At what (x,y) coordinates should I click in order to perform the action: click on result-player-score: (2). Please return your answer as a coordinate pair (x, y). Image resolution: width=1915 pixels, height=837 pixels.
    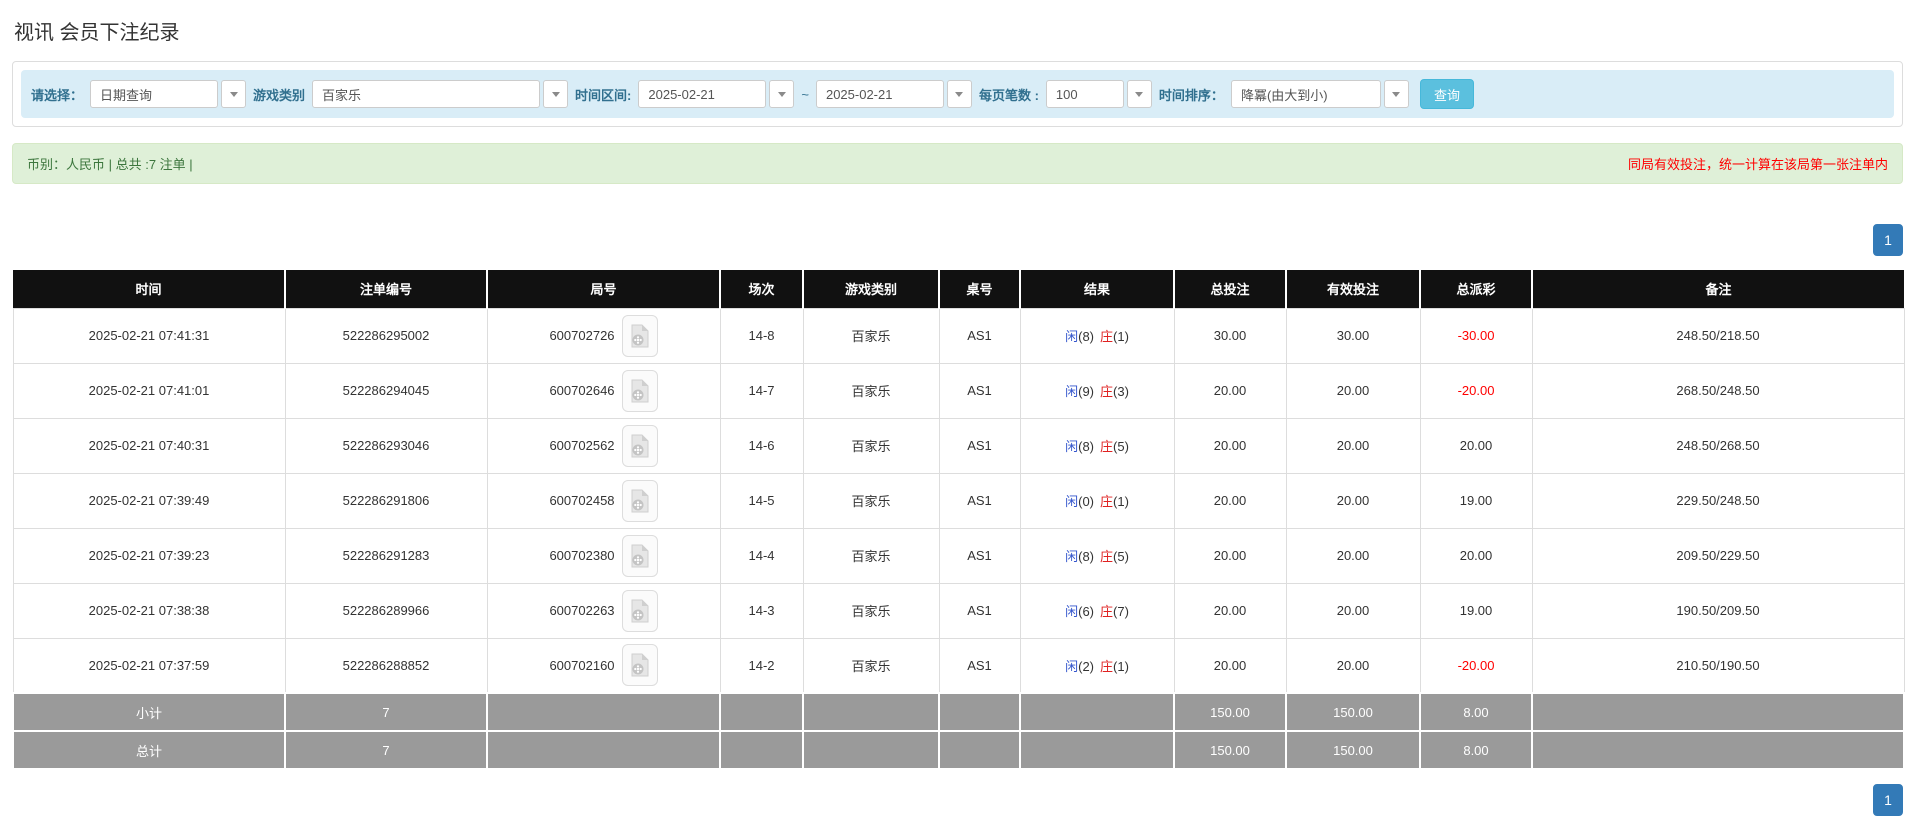
    Looking at the image, I should click on (1086, 666).